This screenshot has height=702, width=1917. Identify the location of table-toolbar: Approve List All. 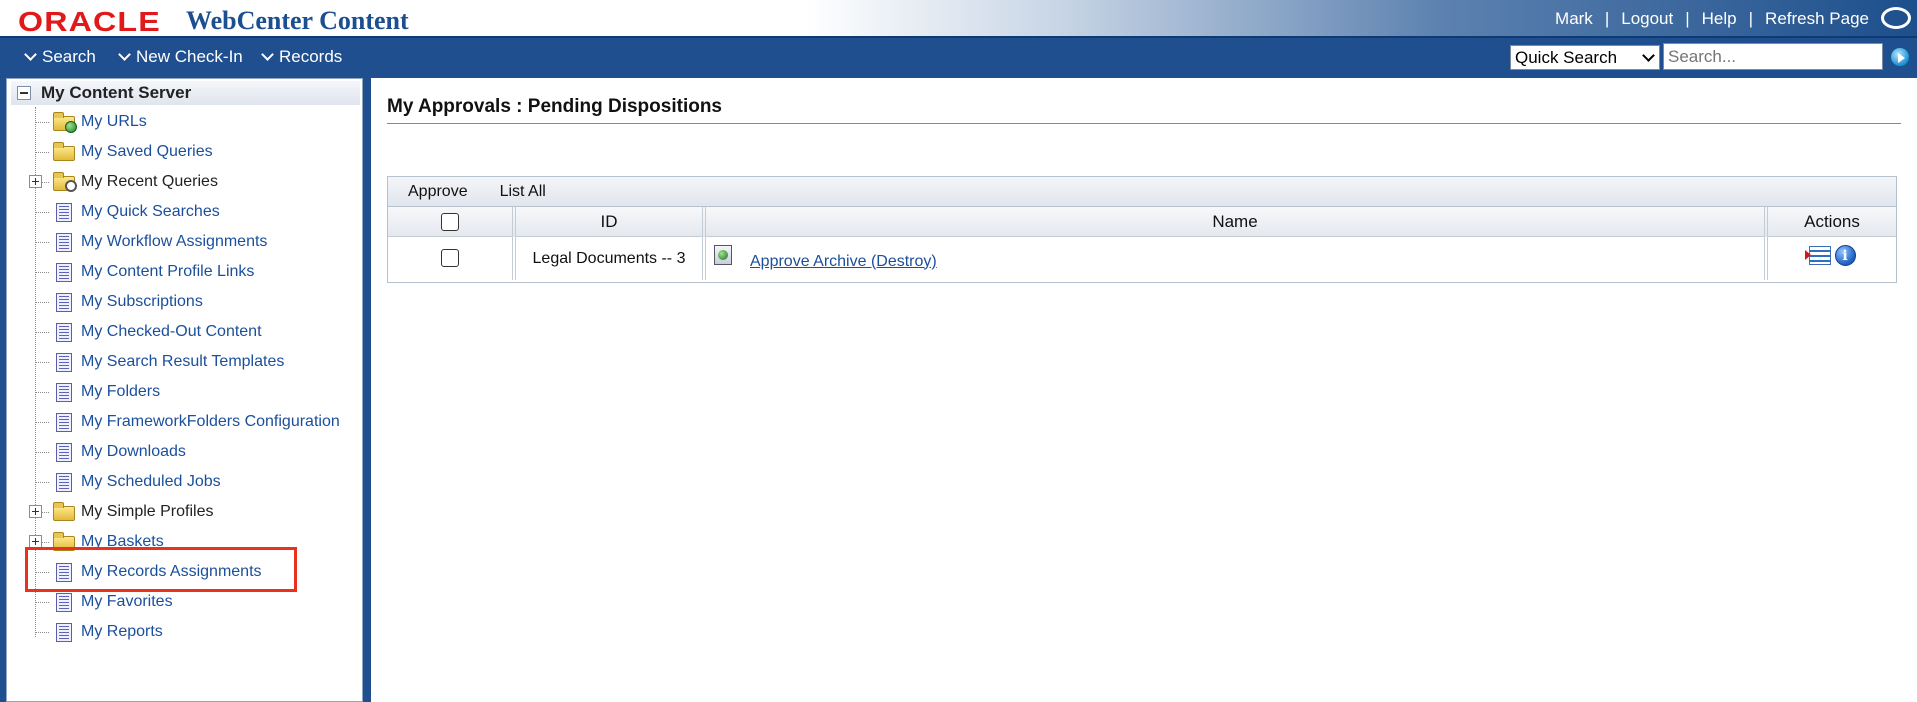
(1142, 192).